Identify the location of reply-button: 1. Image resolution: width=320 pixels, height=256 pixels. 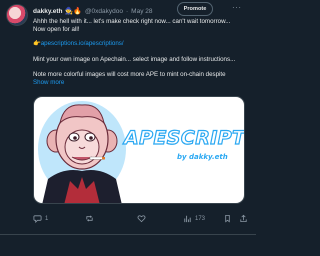
(40, 218).